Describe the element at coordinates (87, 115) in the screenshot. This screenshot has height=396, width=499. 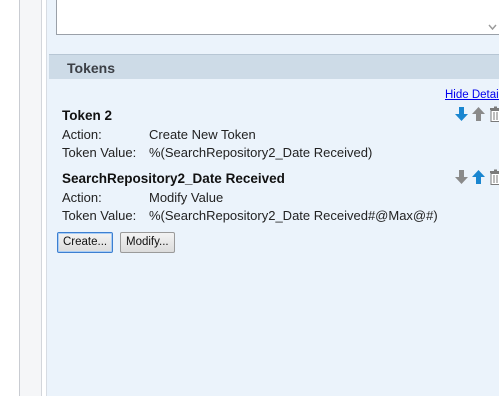
I see `token-name: Token 2` at that location.